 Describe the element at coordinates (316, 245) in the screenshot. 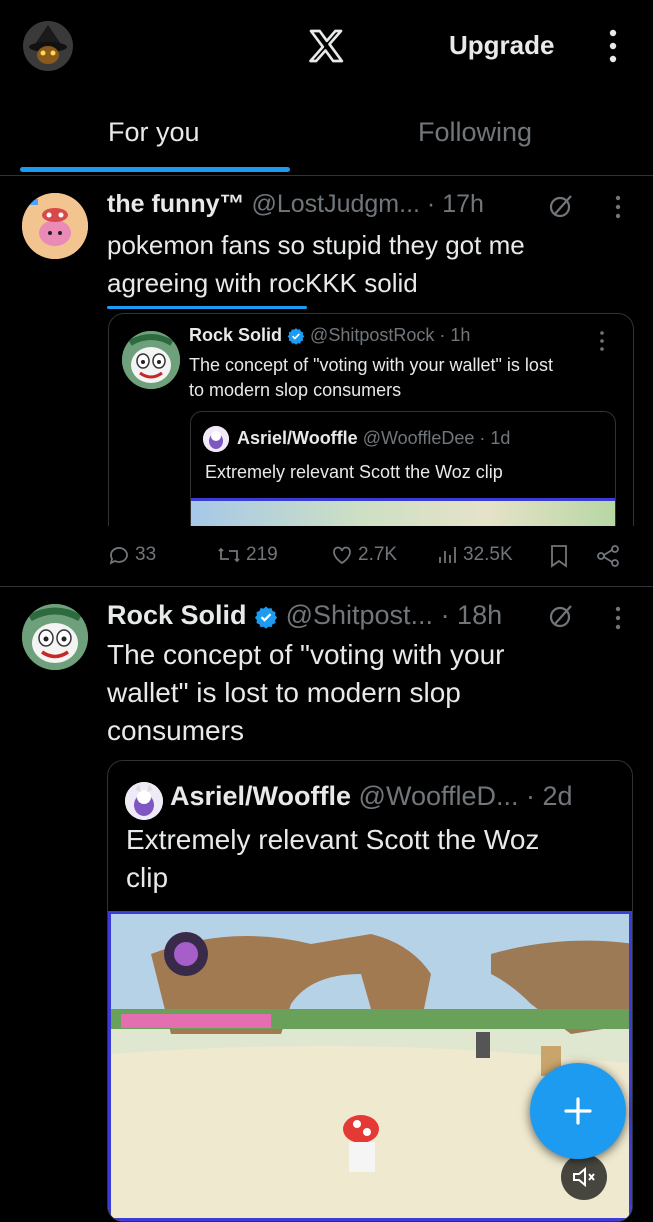

I see `post-text-line: pokemon fans so stupid they got me` at that location.